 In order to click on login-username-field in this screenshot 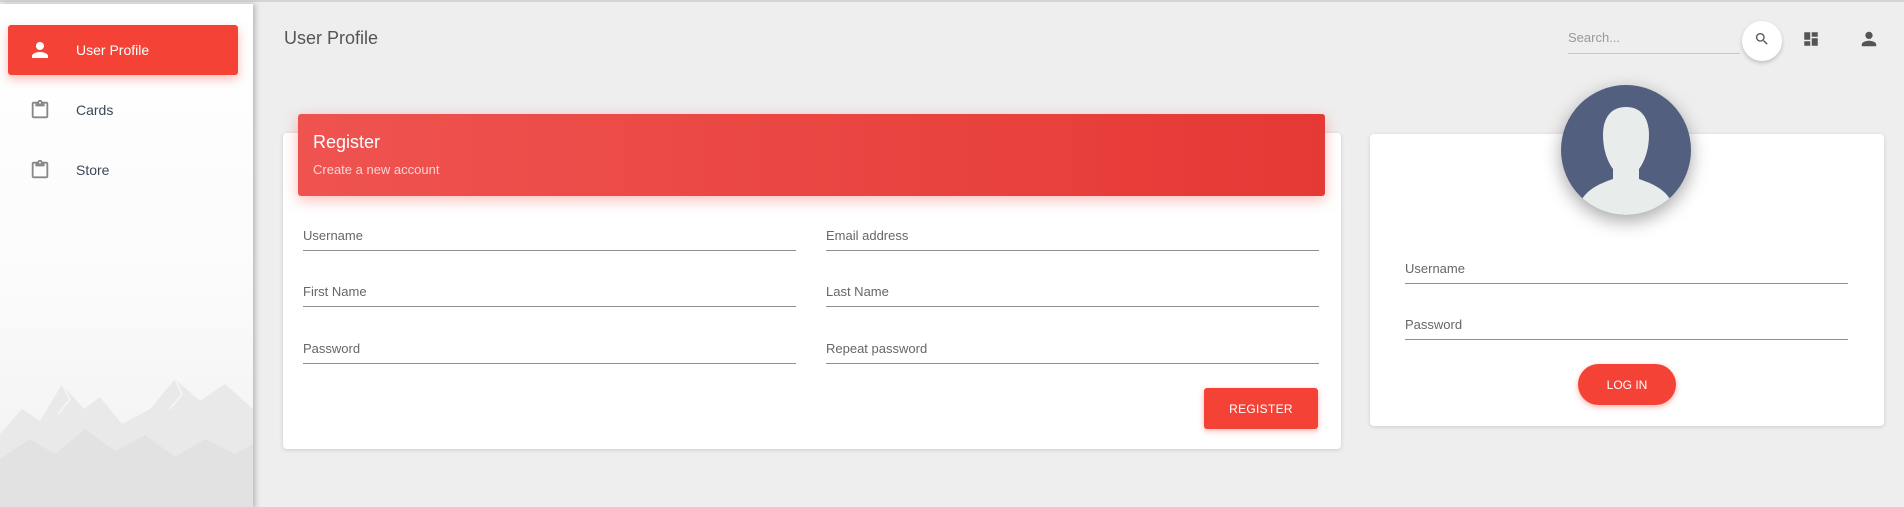, I will do `click(1626, 269)`.